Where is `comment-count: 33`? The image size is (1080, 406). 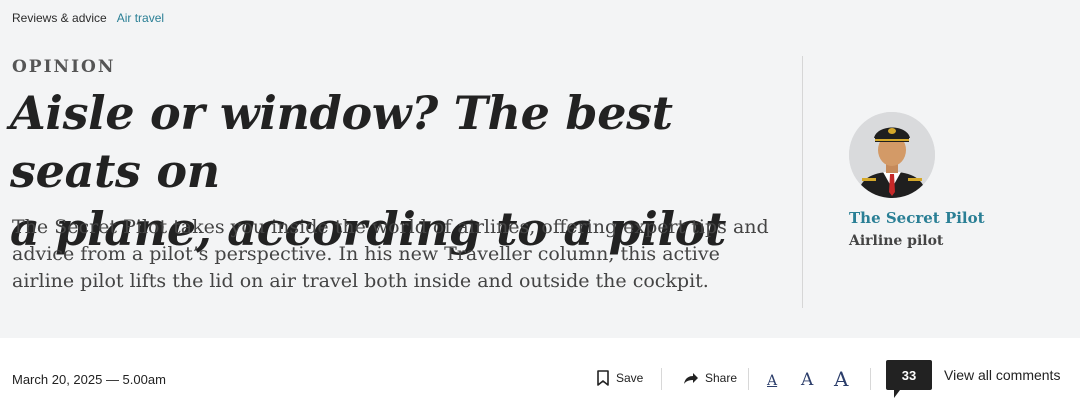 comment-count: 33 is located at coordinates (909, 375).